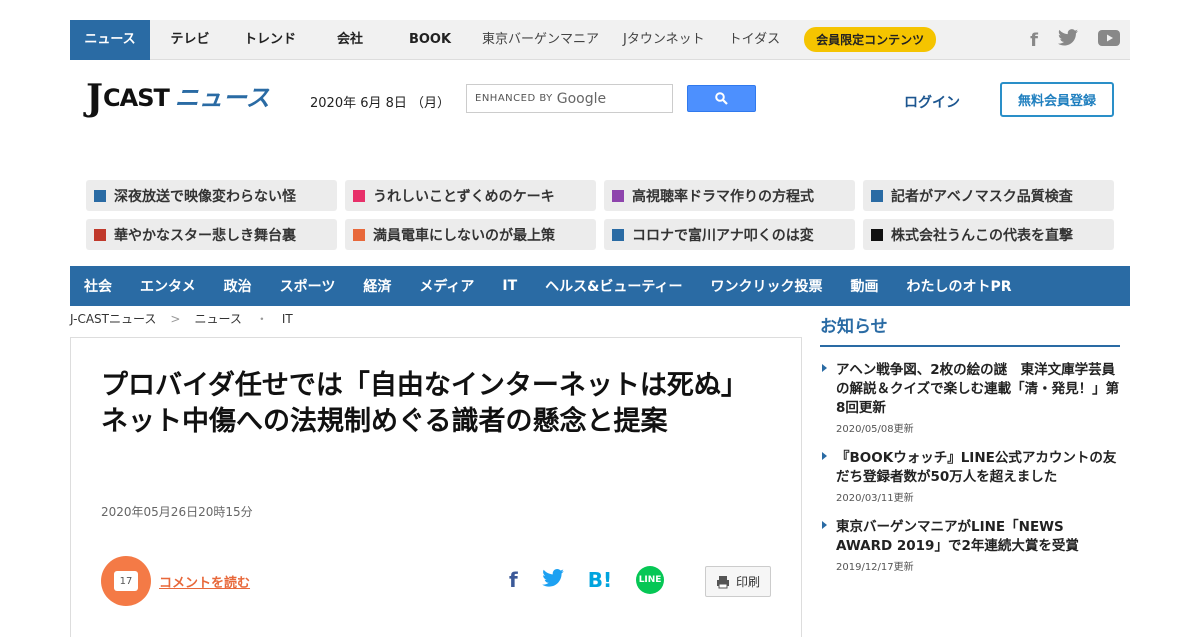 This screenshot has height=637, width=1200. I want to click on headline-text: 満員電車にしないのが最上策, so click(464, 235).